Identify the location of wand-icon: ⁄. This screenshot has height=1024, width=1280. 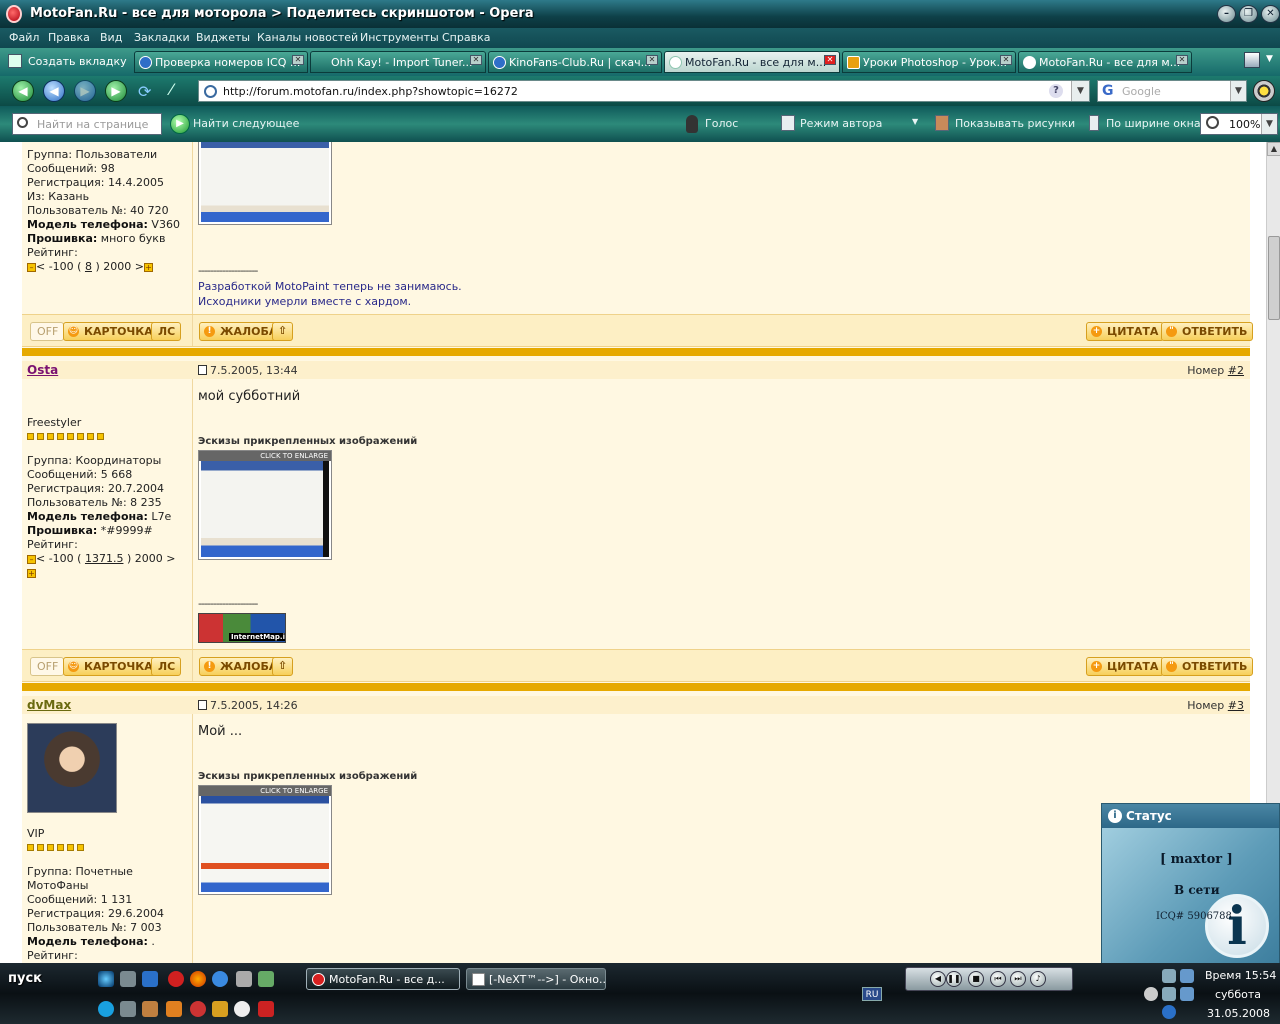
(171, 89).